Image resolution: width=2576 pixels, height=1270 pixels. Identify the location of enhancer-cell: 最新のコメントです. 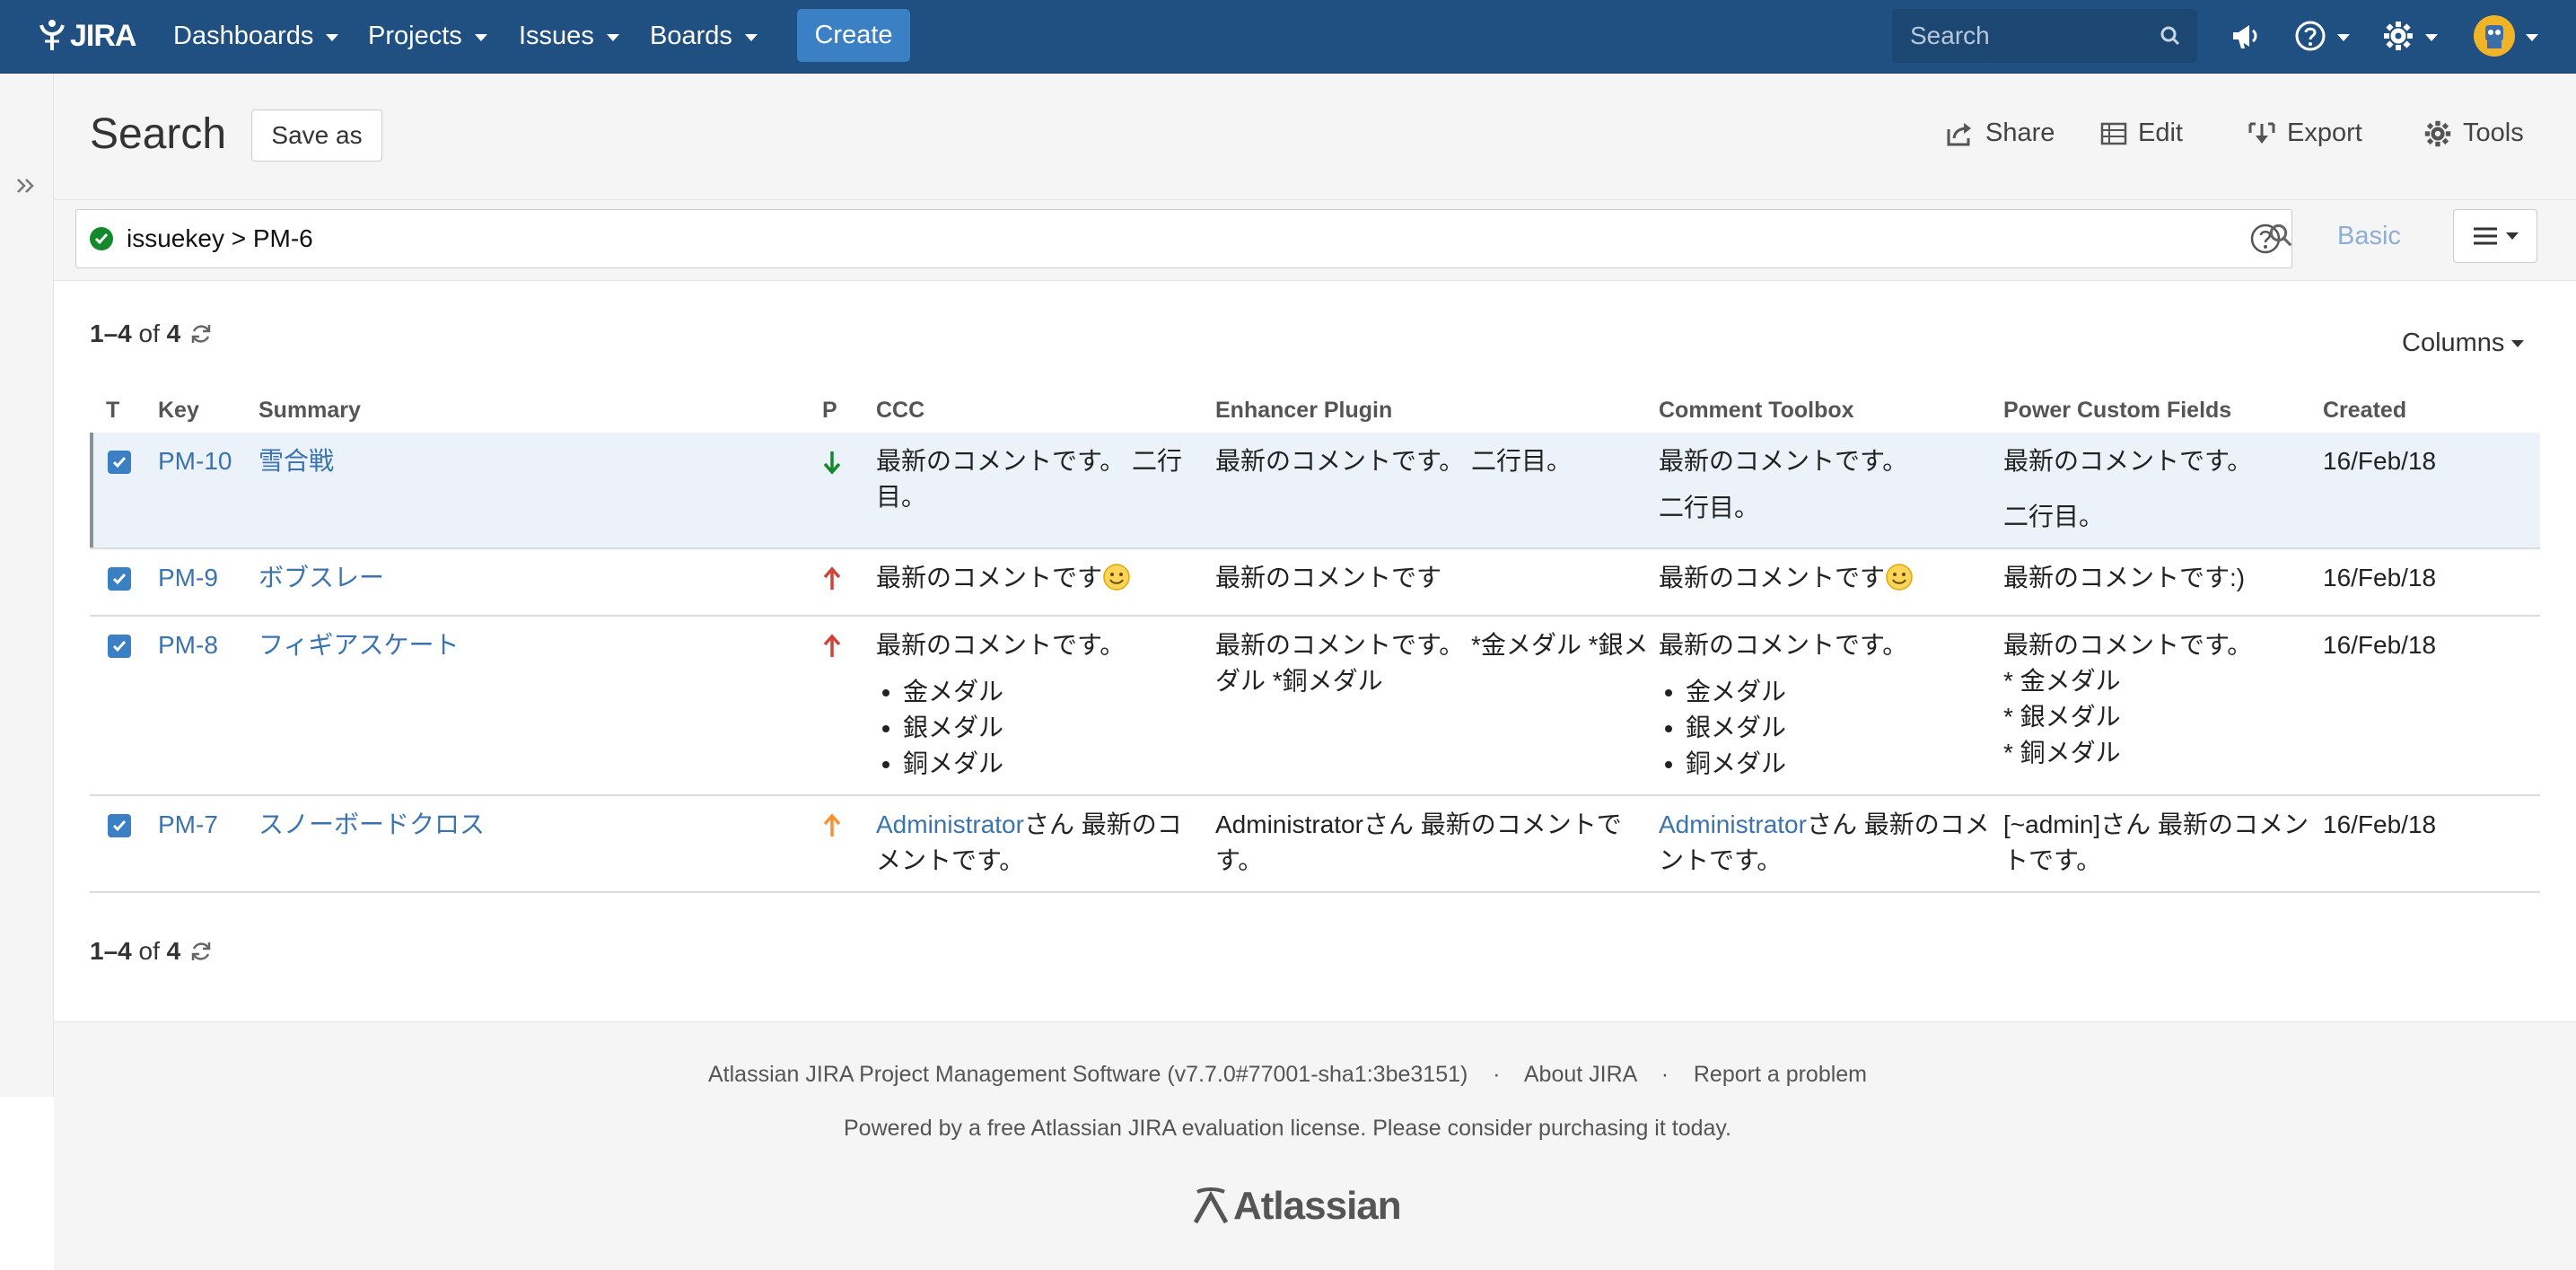
(1437, 583).